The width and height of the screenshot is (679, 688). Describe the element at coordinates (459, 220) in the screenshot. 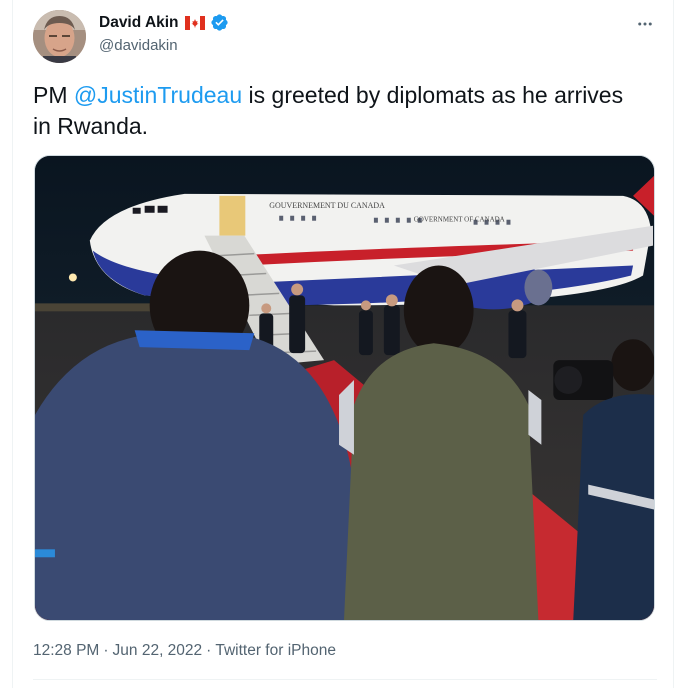

I see `livery-text-en: GOVERNMENT OF CANADA` at that location.